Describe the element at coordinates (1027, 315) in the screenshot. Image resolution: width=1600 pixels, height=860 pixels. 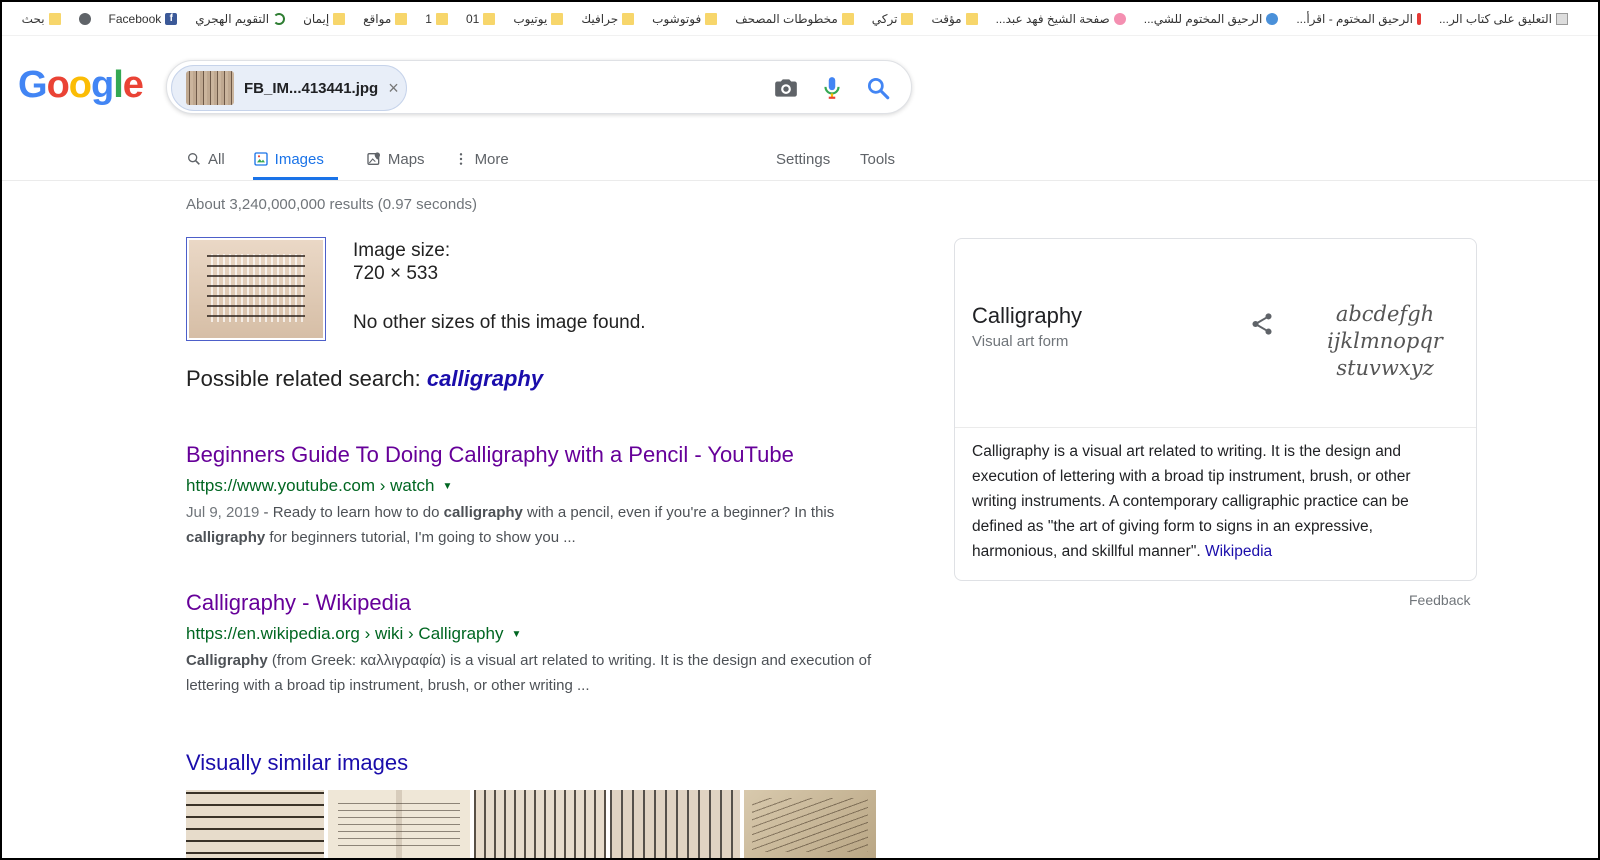
I see `kp-title: Calligraphy` at that location.